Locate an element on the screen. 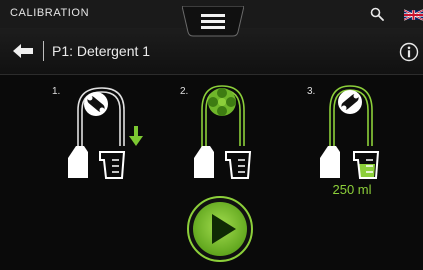 This screenshot has width=423, height=270. info-icon is located at coordinates (409, 52).